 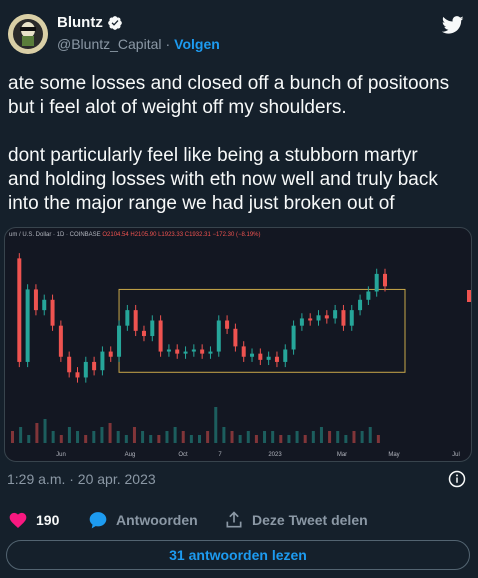 What do you see at coordinates (80, 22) in the screenshot?
I see `display-name: Bluntz` at bounding box center [80, 22].